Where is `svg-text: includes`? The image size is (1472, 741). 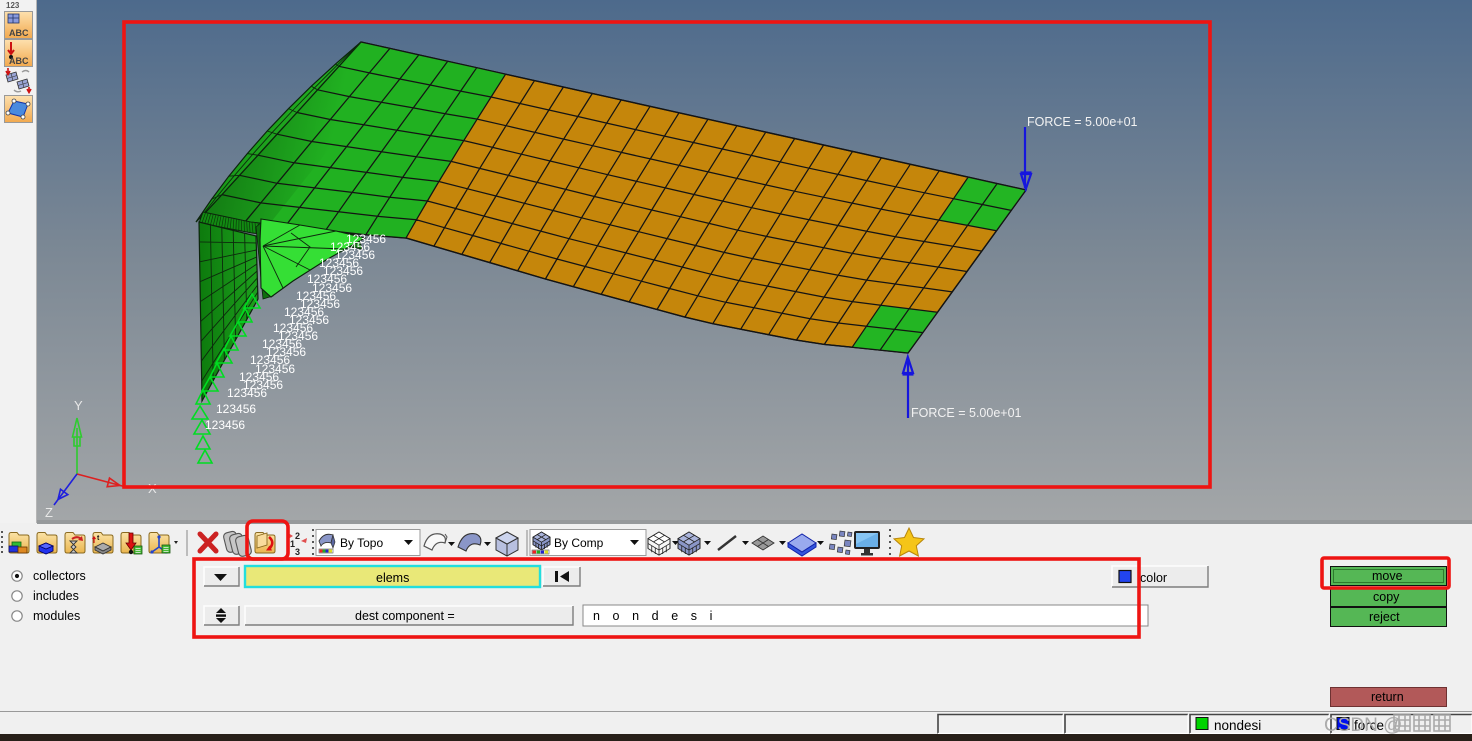
svg-text: includes is located at coordinates (56, 596).